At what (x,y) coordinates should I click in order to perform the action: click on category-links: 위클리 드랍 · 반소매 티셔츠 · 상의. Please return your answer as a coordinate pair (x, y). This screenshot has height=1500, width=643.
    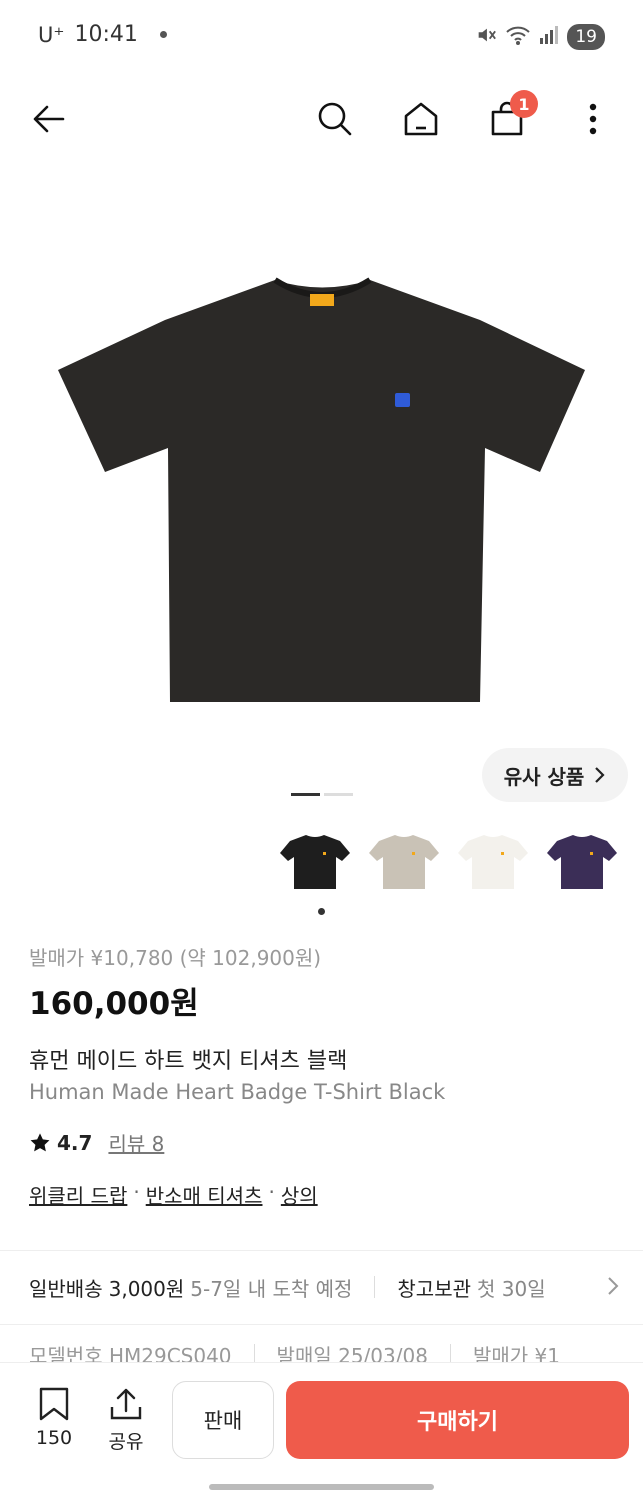
    Looking at the image, I should click on (173, 1194).